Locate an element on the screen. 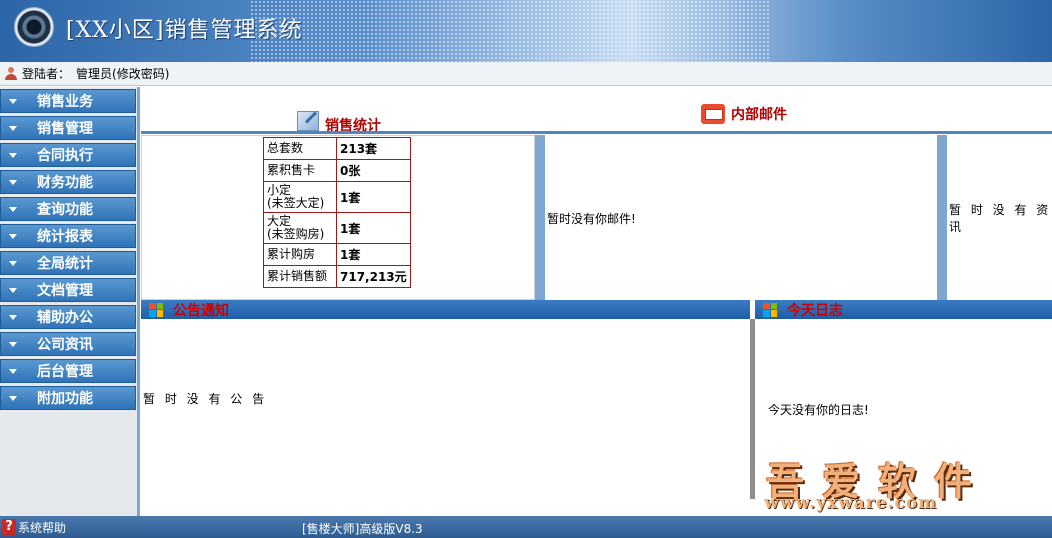 The height and width of the screenshot is (538, 1052). sidebar-item-label: 查询功能 is located at coordinates (65, 210).